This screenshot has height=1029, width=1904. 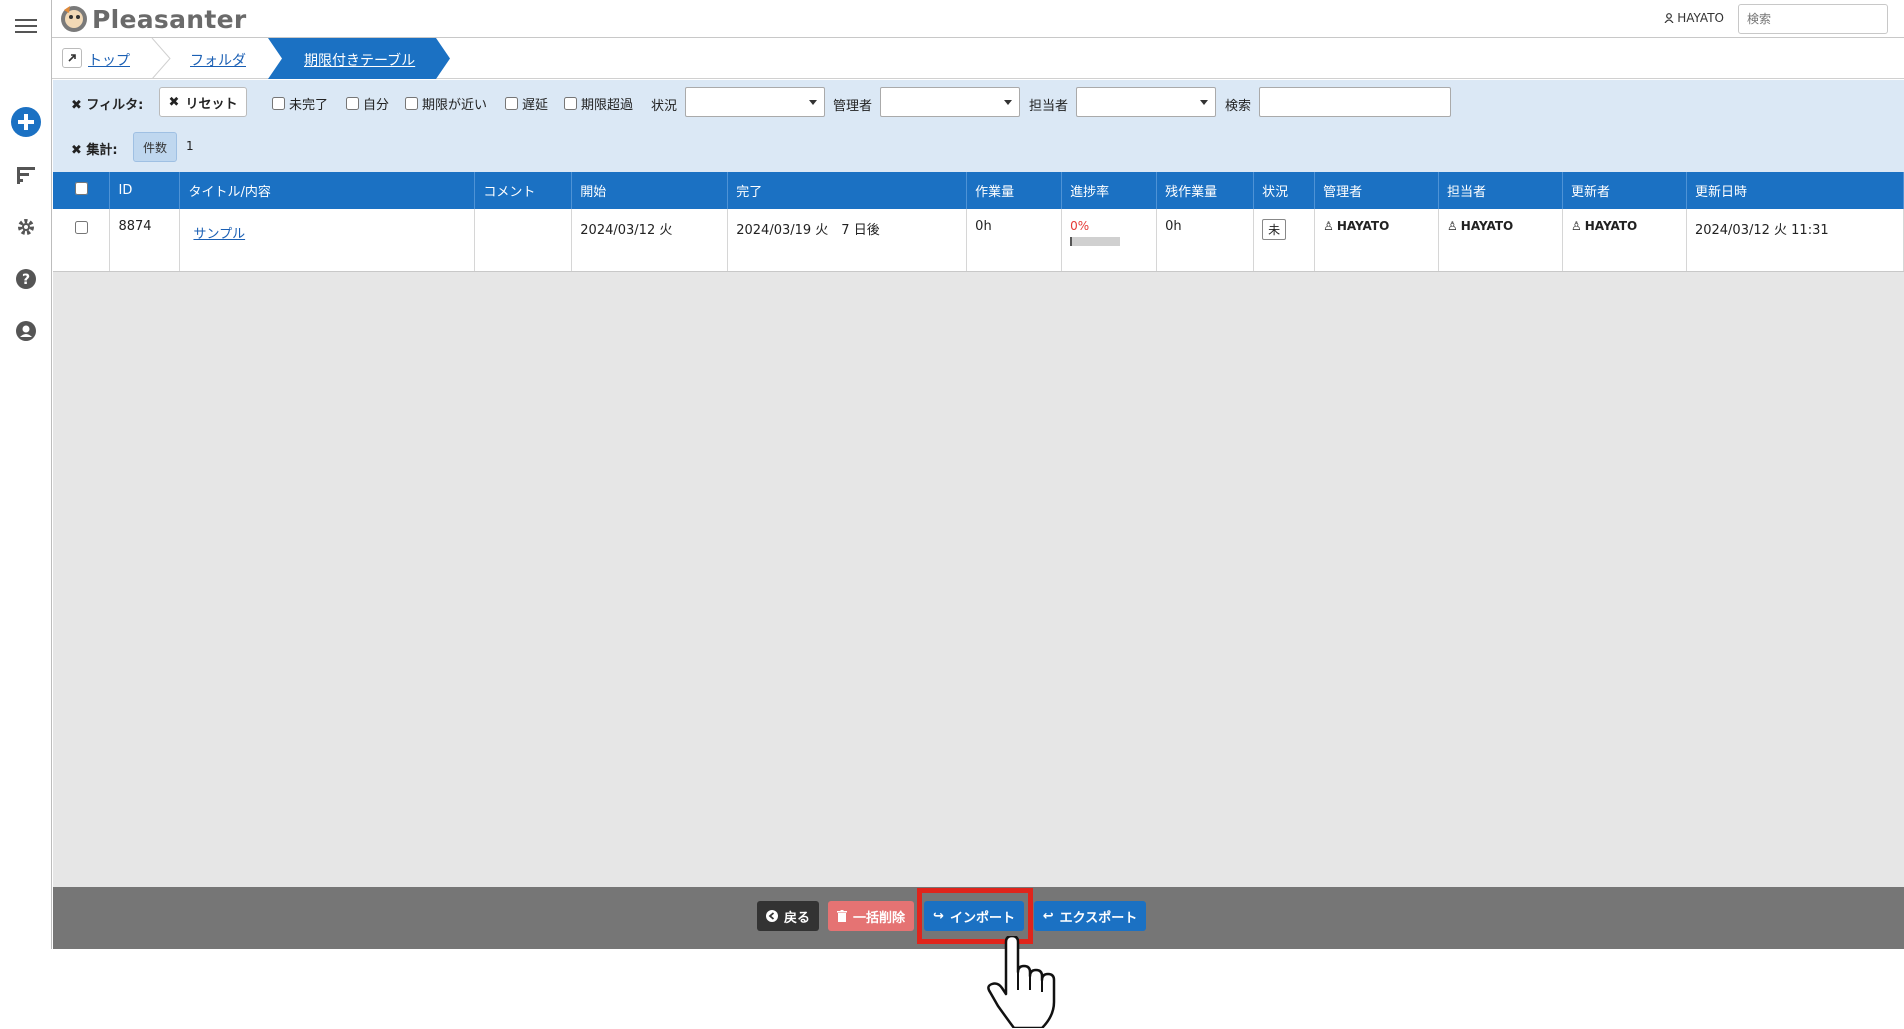 What do you see at coordinates (174, 102) in the screenshot?
I see `close-icon: ✖` at bounding box center [174, 102].